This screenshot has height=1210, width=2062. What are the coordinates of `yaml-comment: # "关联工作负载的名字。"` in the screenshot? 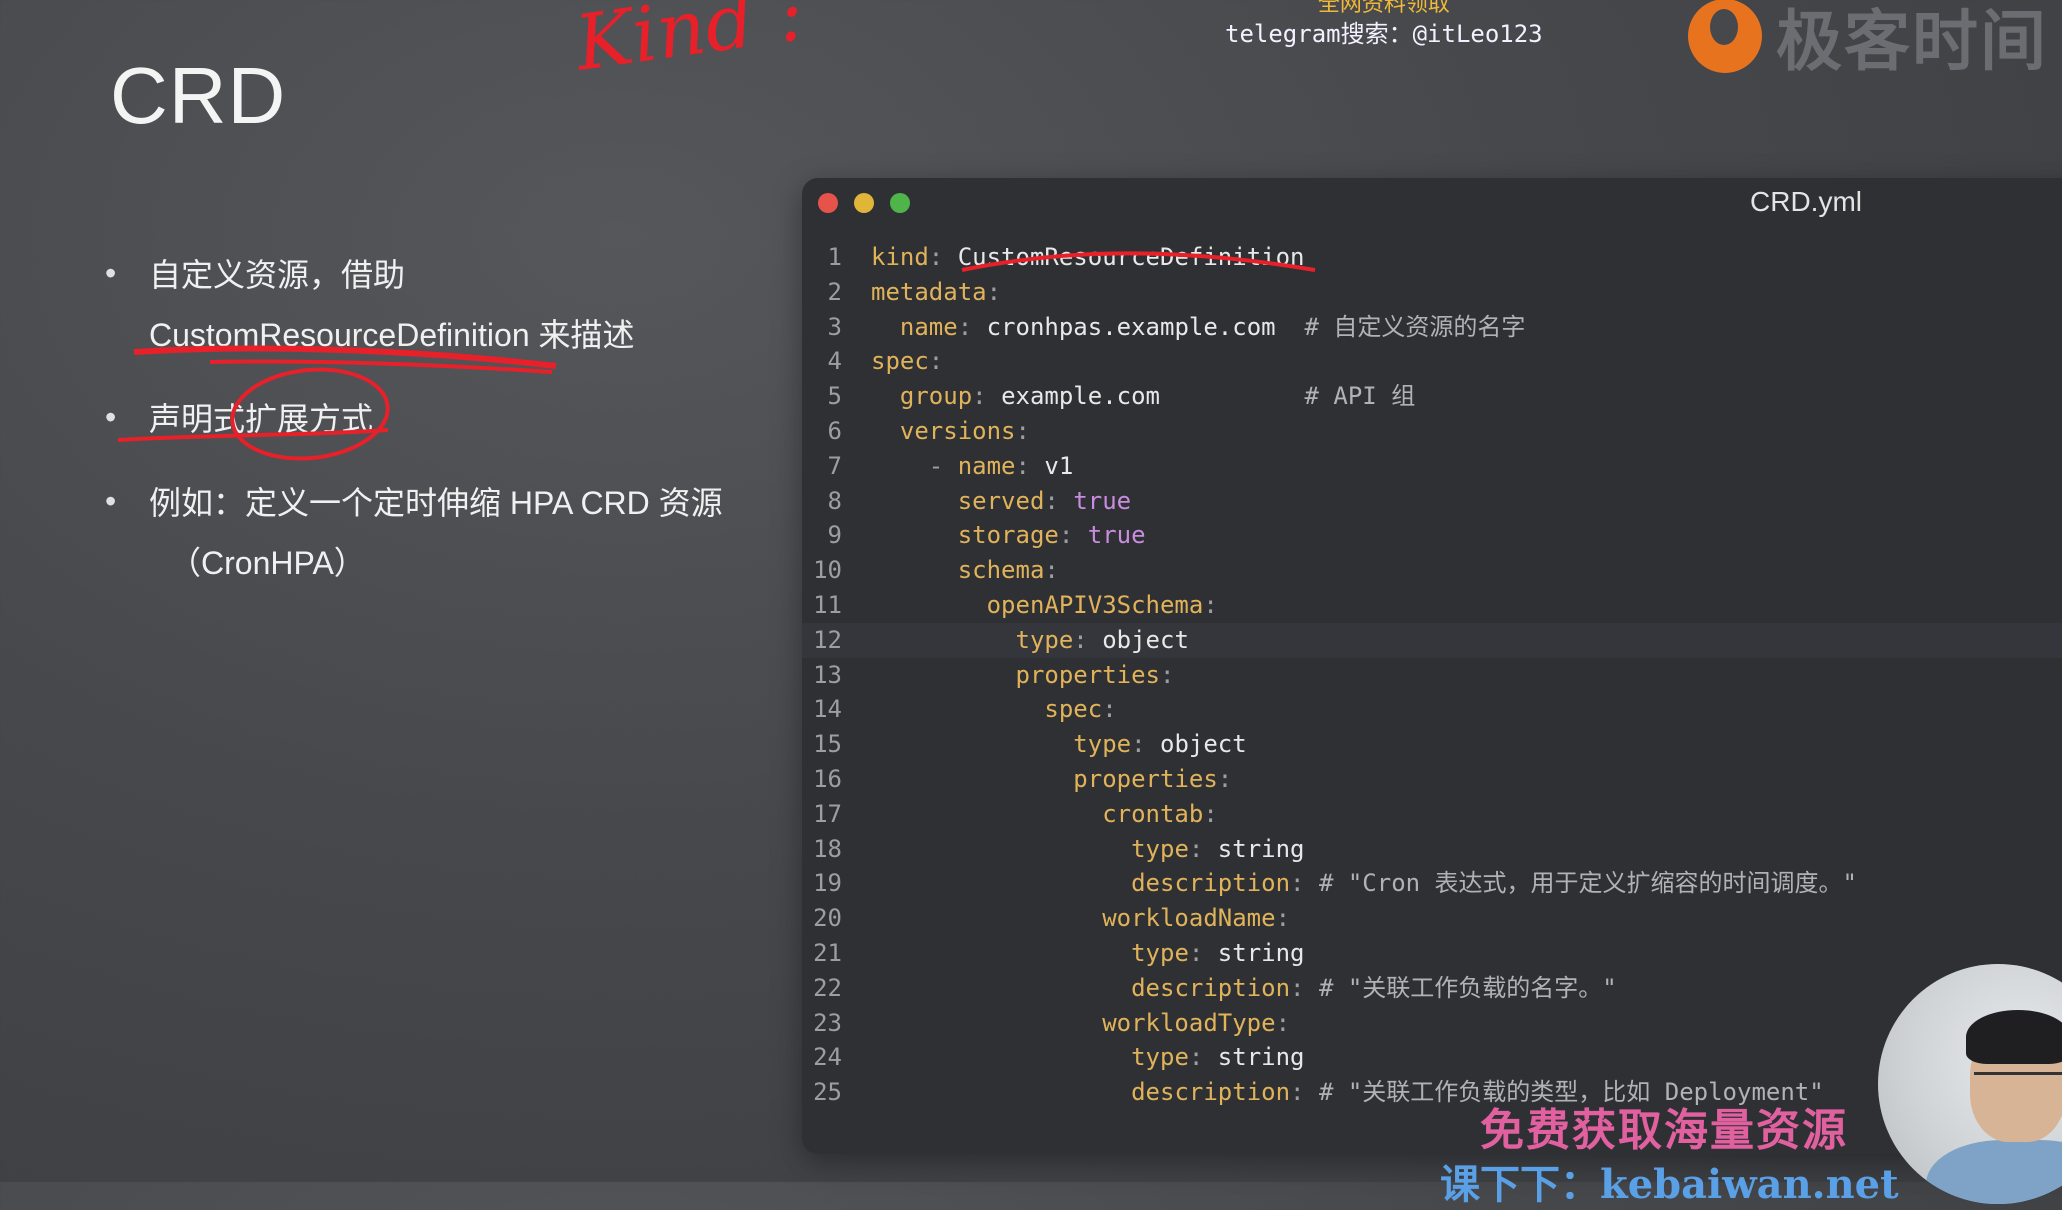 It's located at (1460, 987).